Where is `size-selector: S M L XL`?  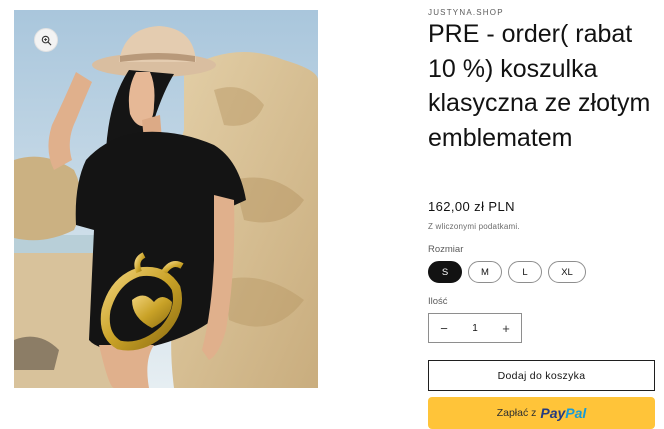
size-selector: S M L XL is located at coordinates (507, 272).